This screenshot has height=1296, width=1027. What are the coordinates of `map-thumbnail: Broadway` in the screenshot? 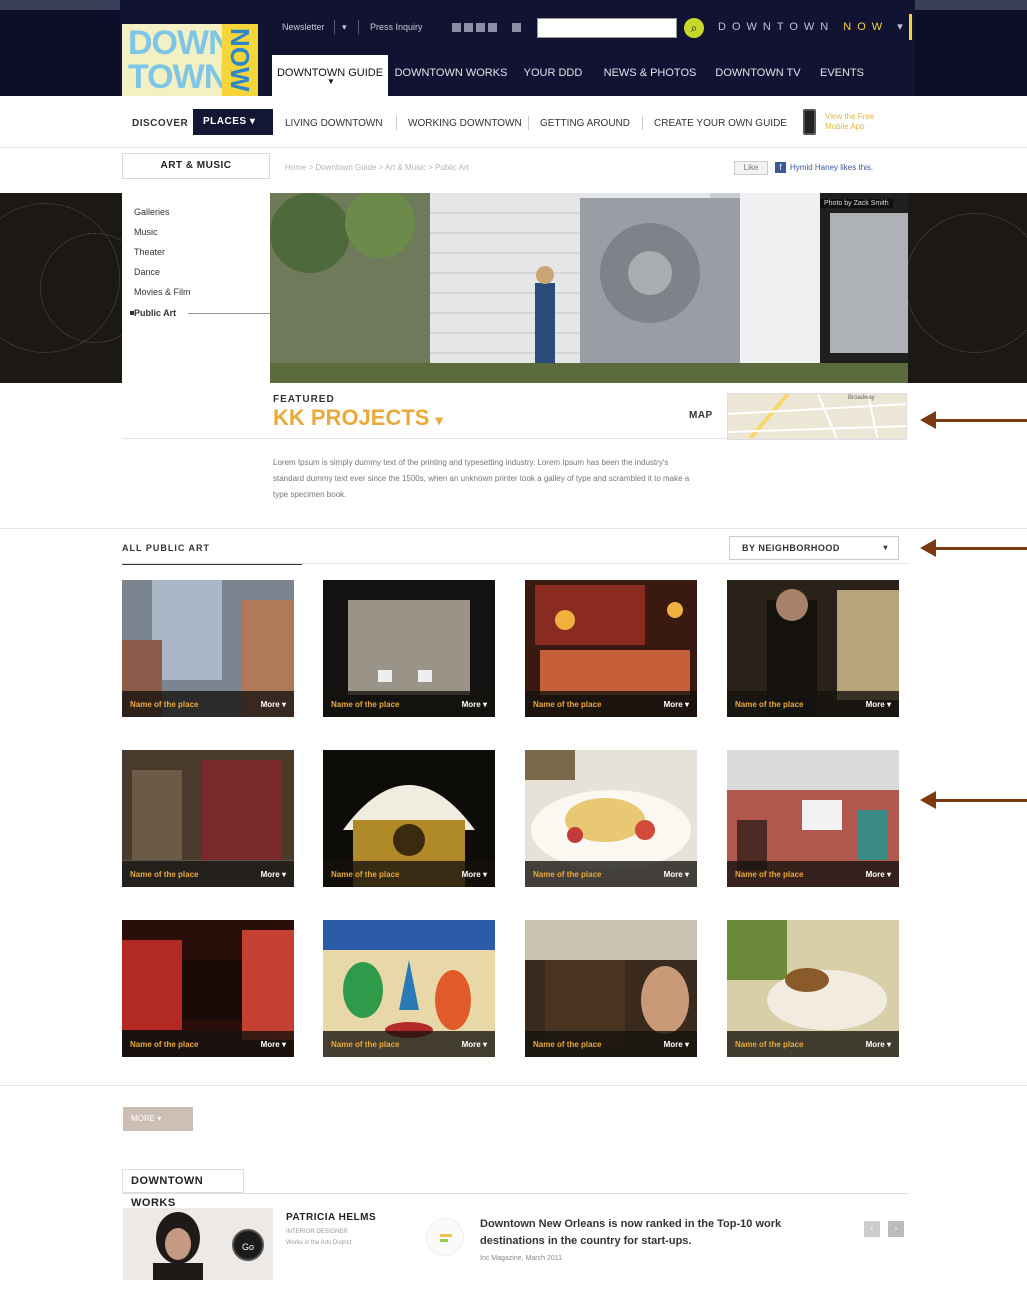 It's located at (817, 416).